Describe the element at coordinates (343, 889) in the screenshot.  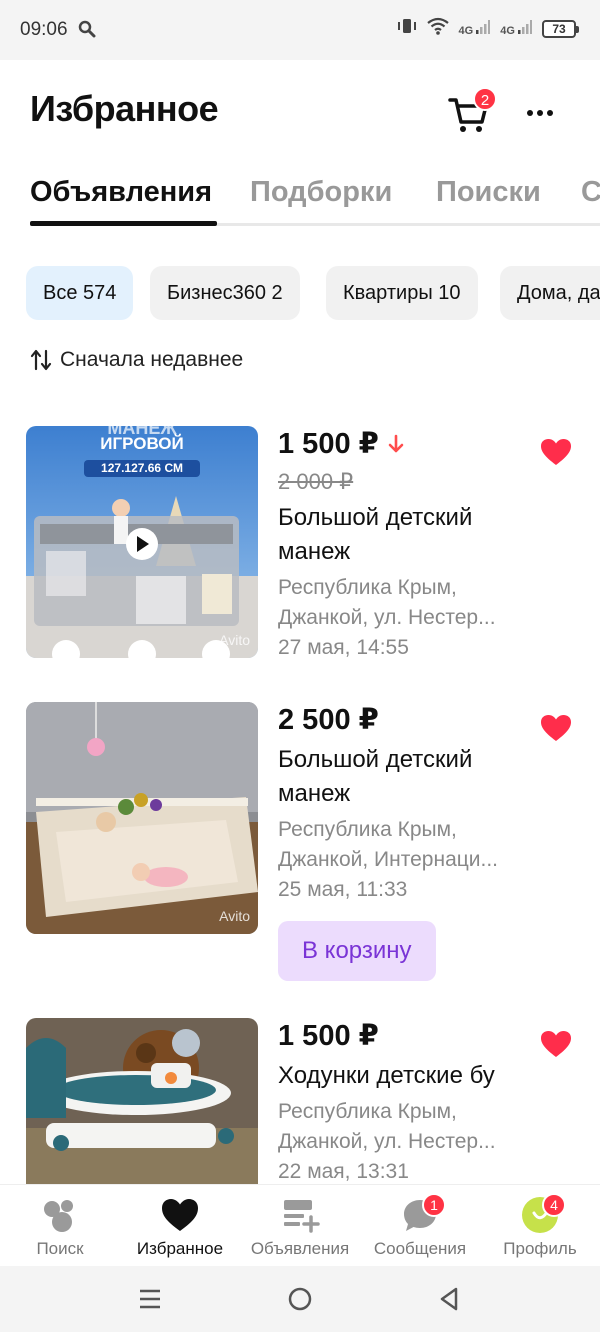
I see `listing-date: 25 мая, 11:33` at that location.